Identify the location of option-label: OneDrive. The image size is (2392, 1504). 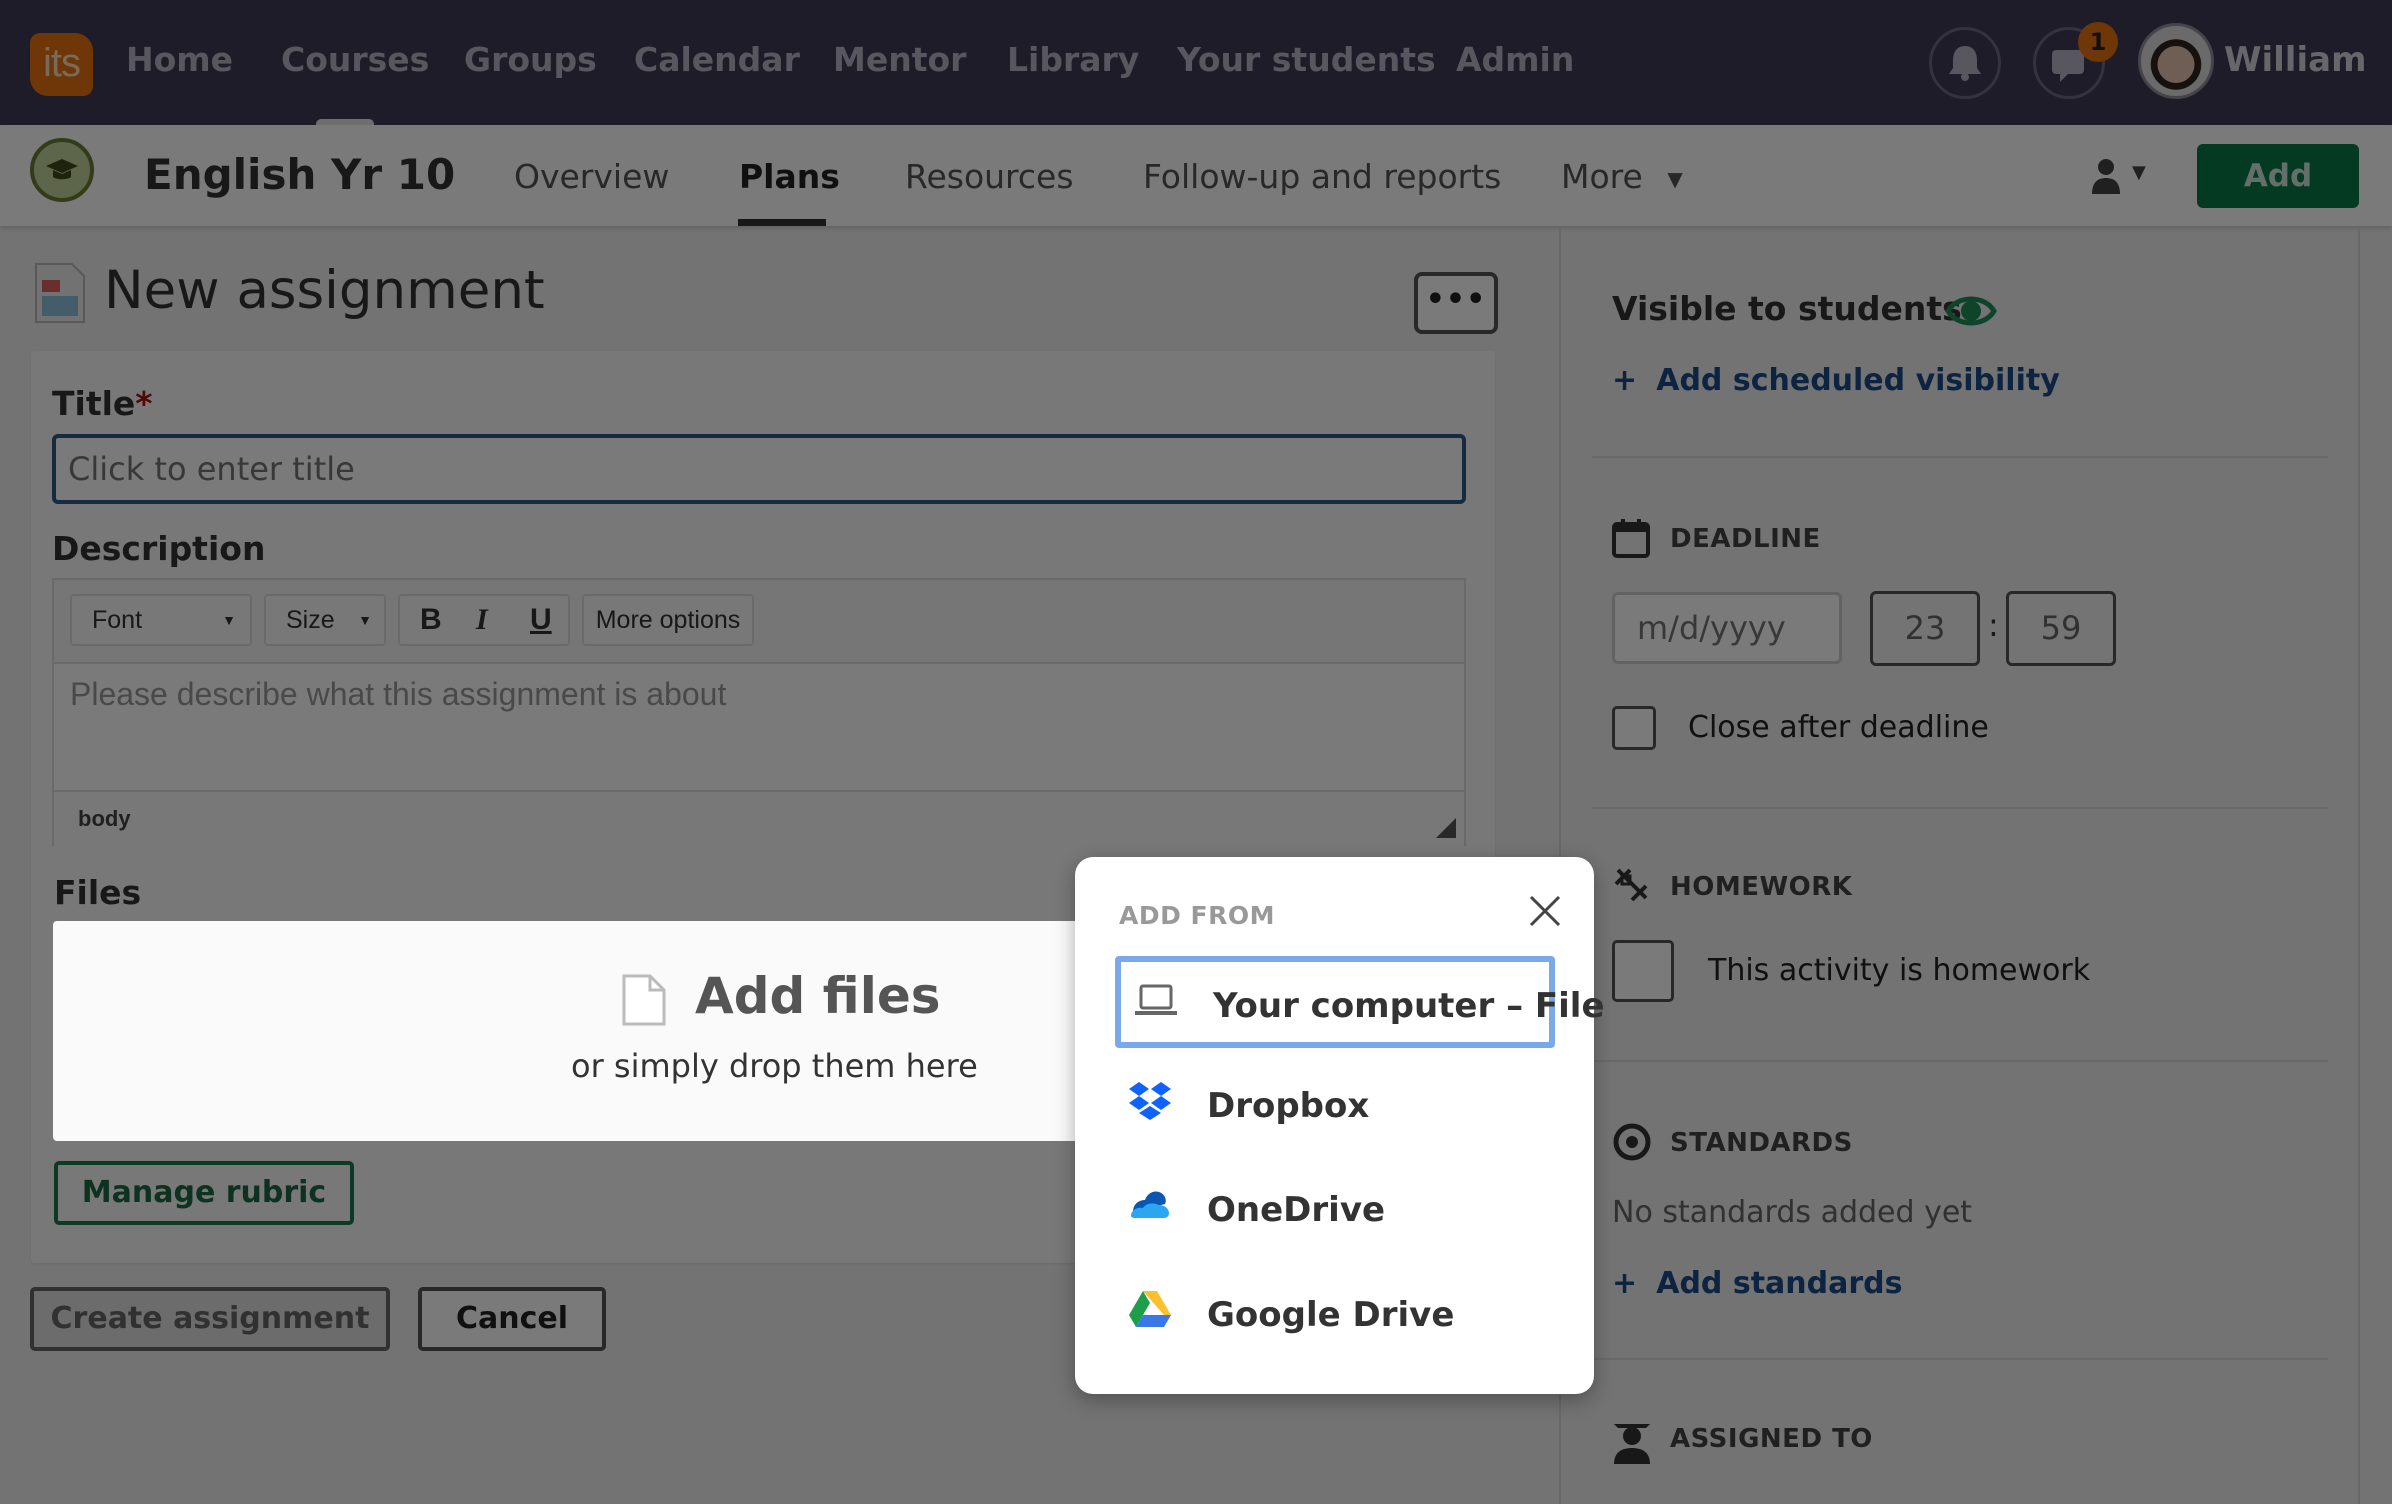
(1296, 1210).